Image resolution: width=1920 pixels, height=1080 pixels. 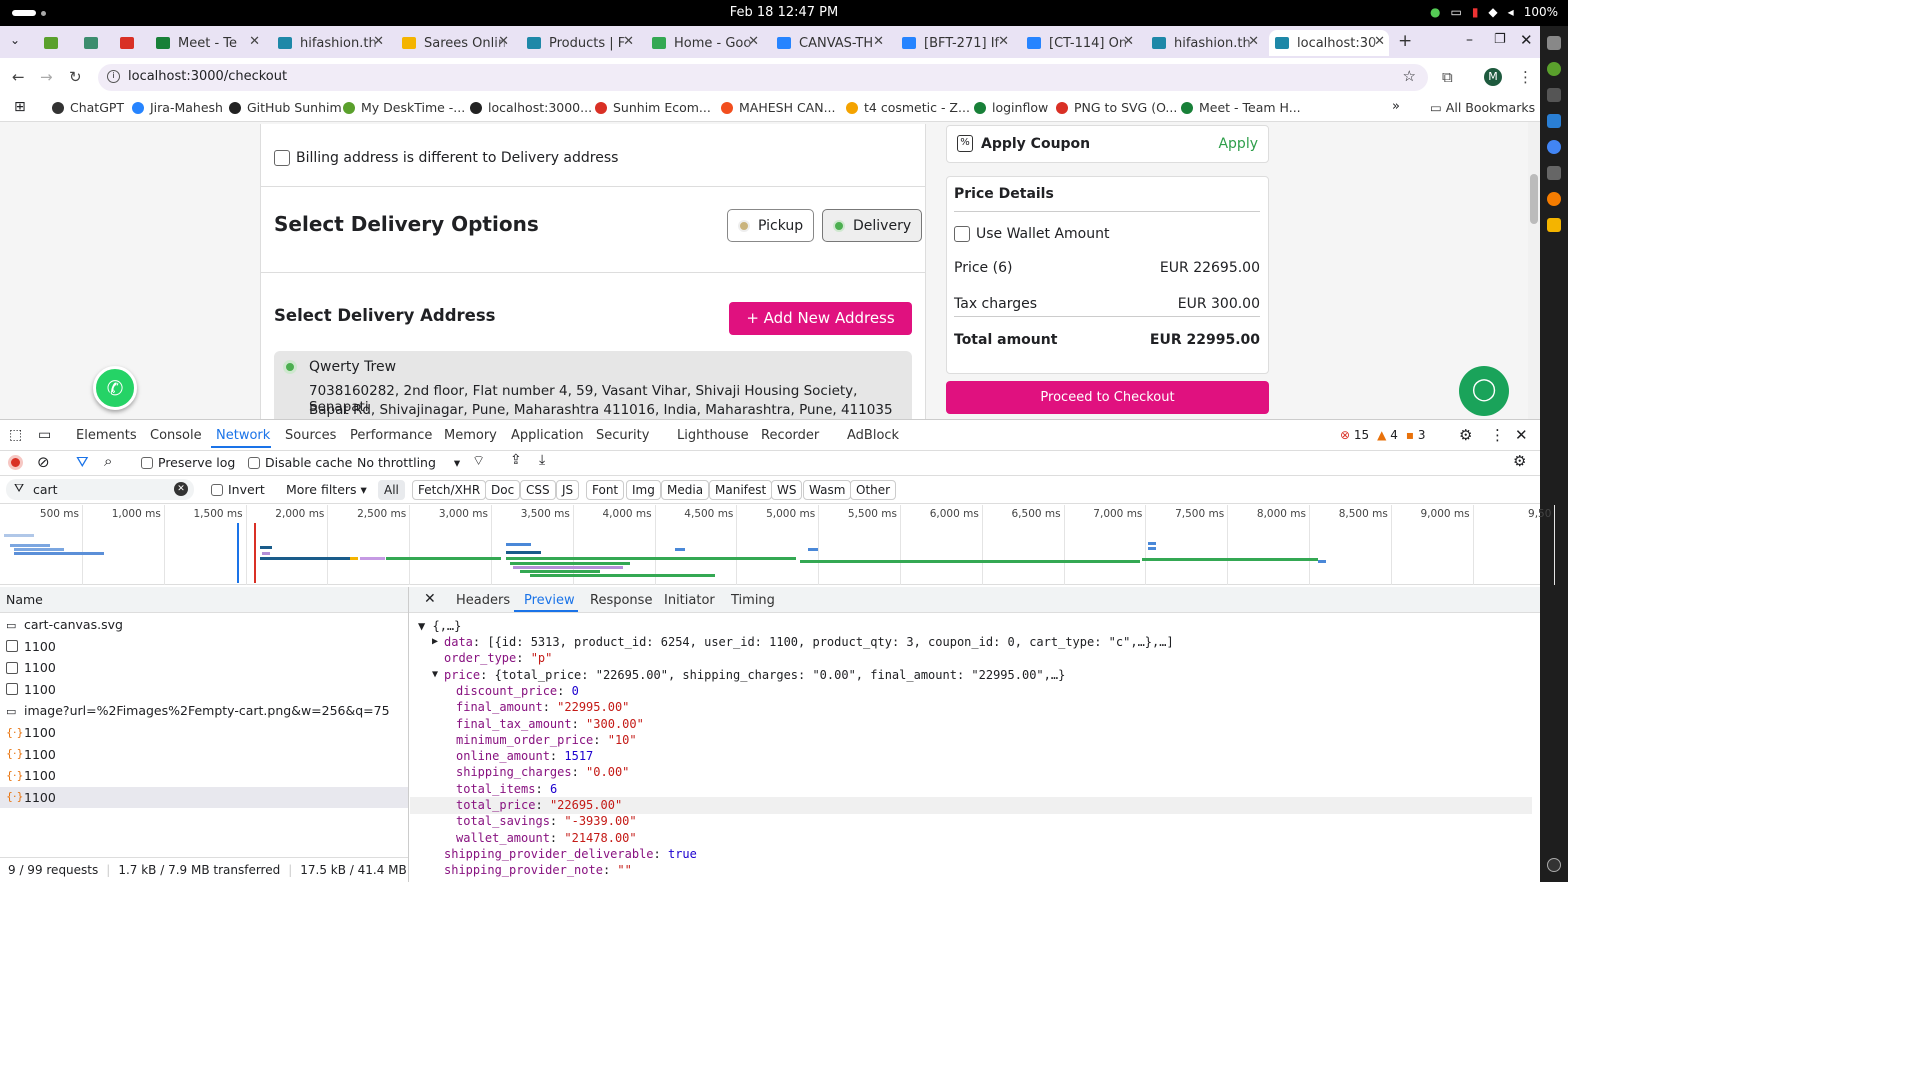 I want to click on devtools-tab-lighthouse: Lighthouse, so click(x=713, y=435).